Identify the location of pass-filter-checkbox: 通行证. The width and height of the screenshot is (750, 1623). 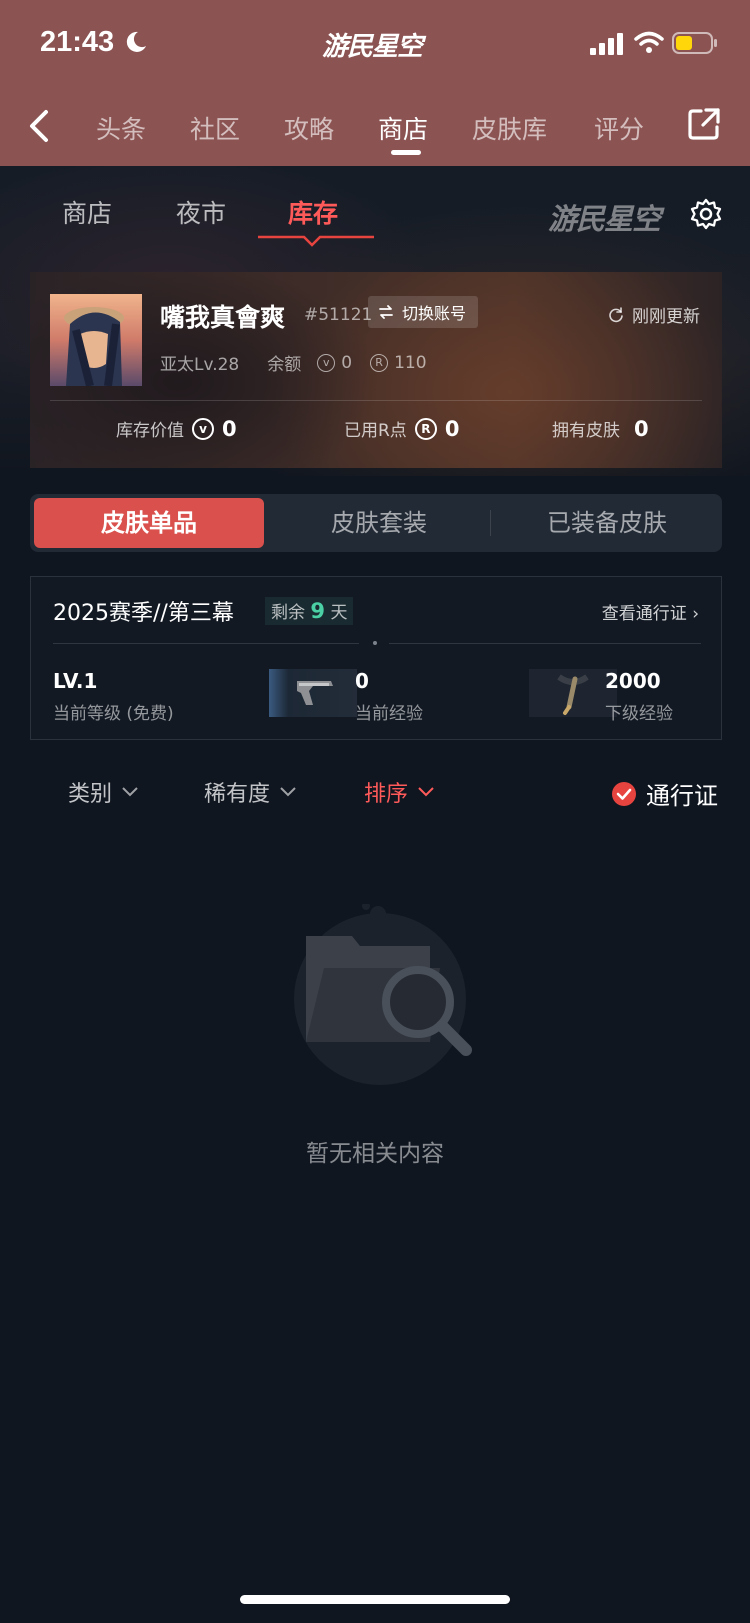
(665, 793).